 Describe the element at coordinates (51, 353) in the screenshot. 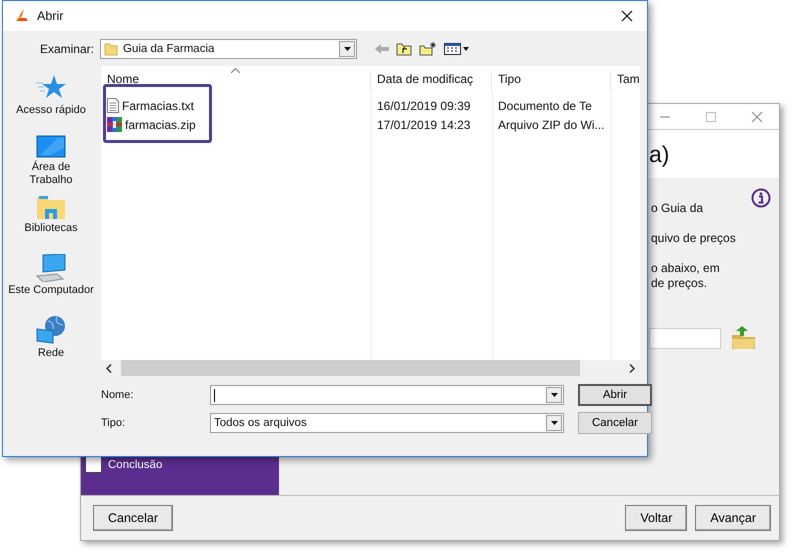

I see `place-label: Rede` at that location.